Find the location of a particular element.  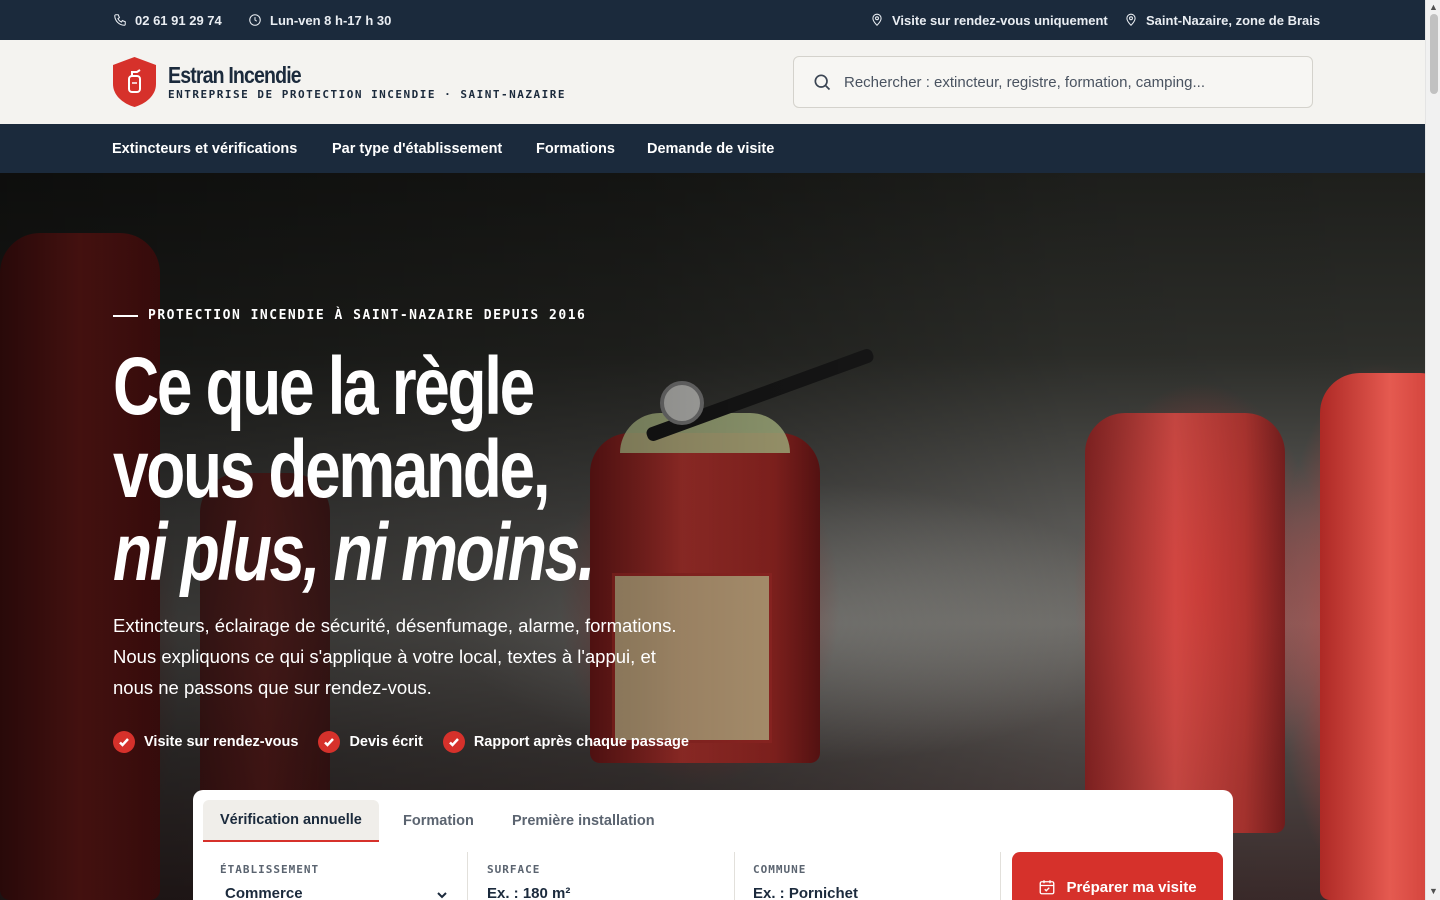

hours-text: Lun-ven 8 h-17 h 30 is located at coordinates (331, 20).